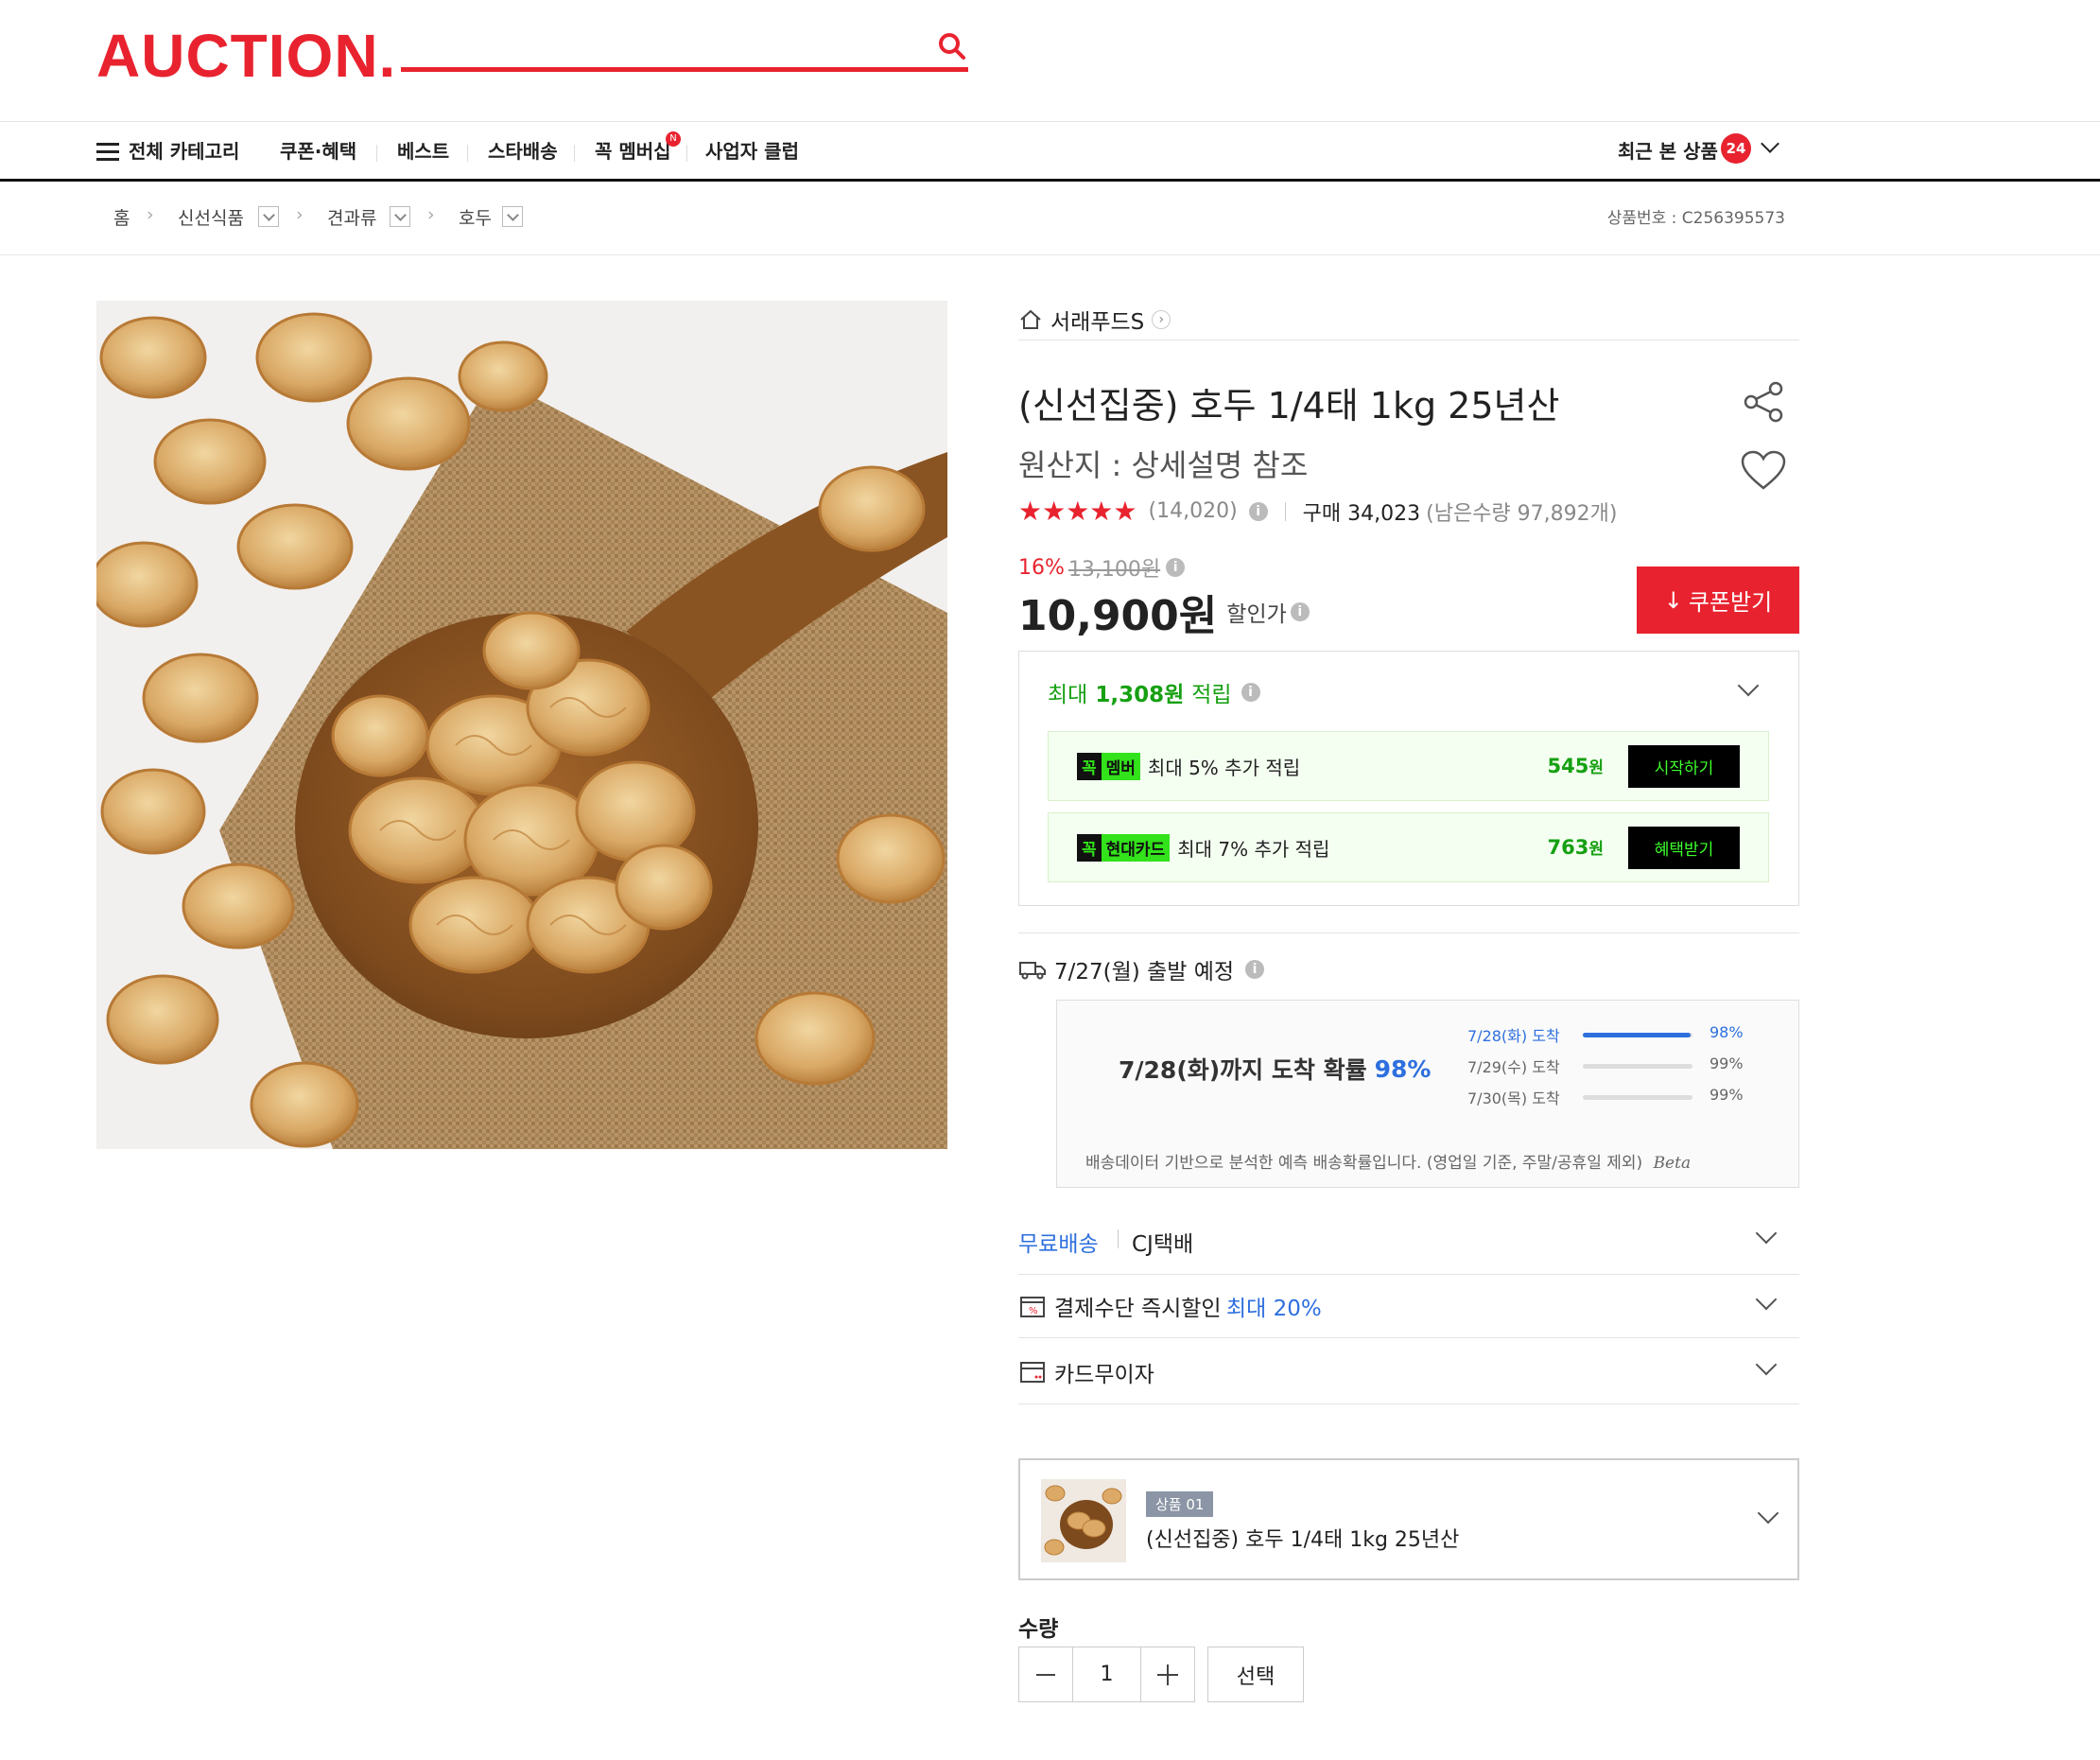  Describe the element at coordinates (1303, 1540) in the screenshot. I see `option-name: (신선집중) 호두 1/4태 1kg 25년산` at that location.